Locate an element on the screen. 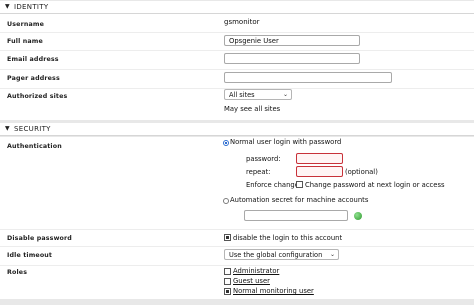  role-guest-link: Guest user is located at coordinates (251, 281).